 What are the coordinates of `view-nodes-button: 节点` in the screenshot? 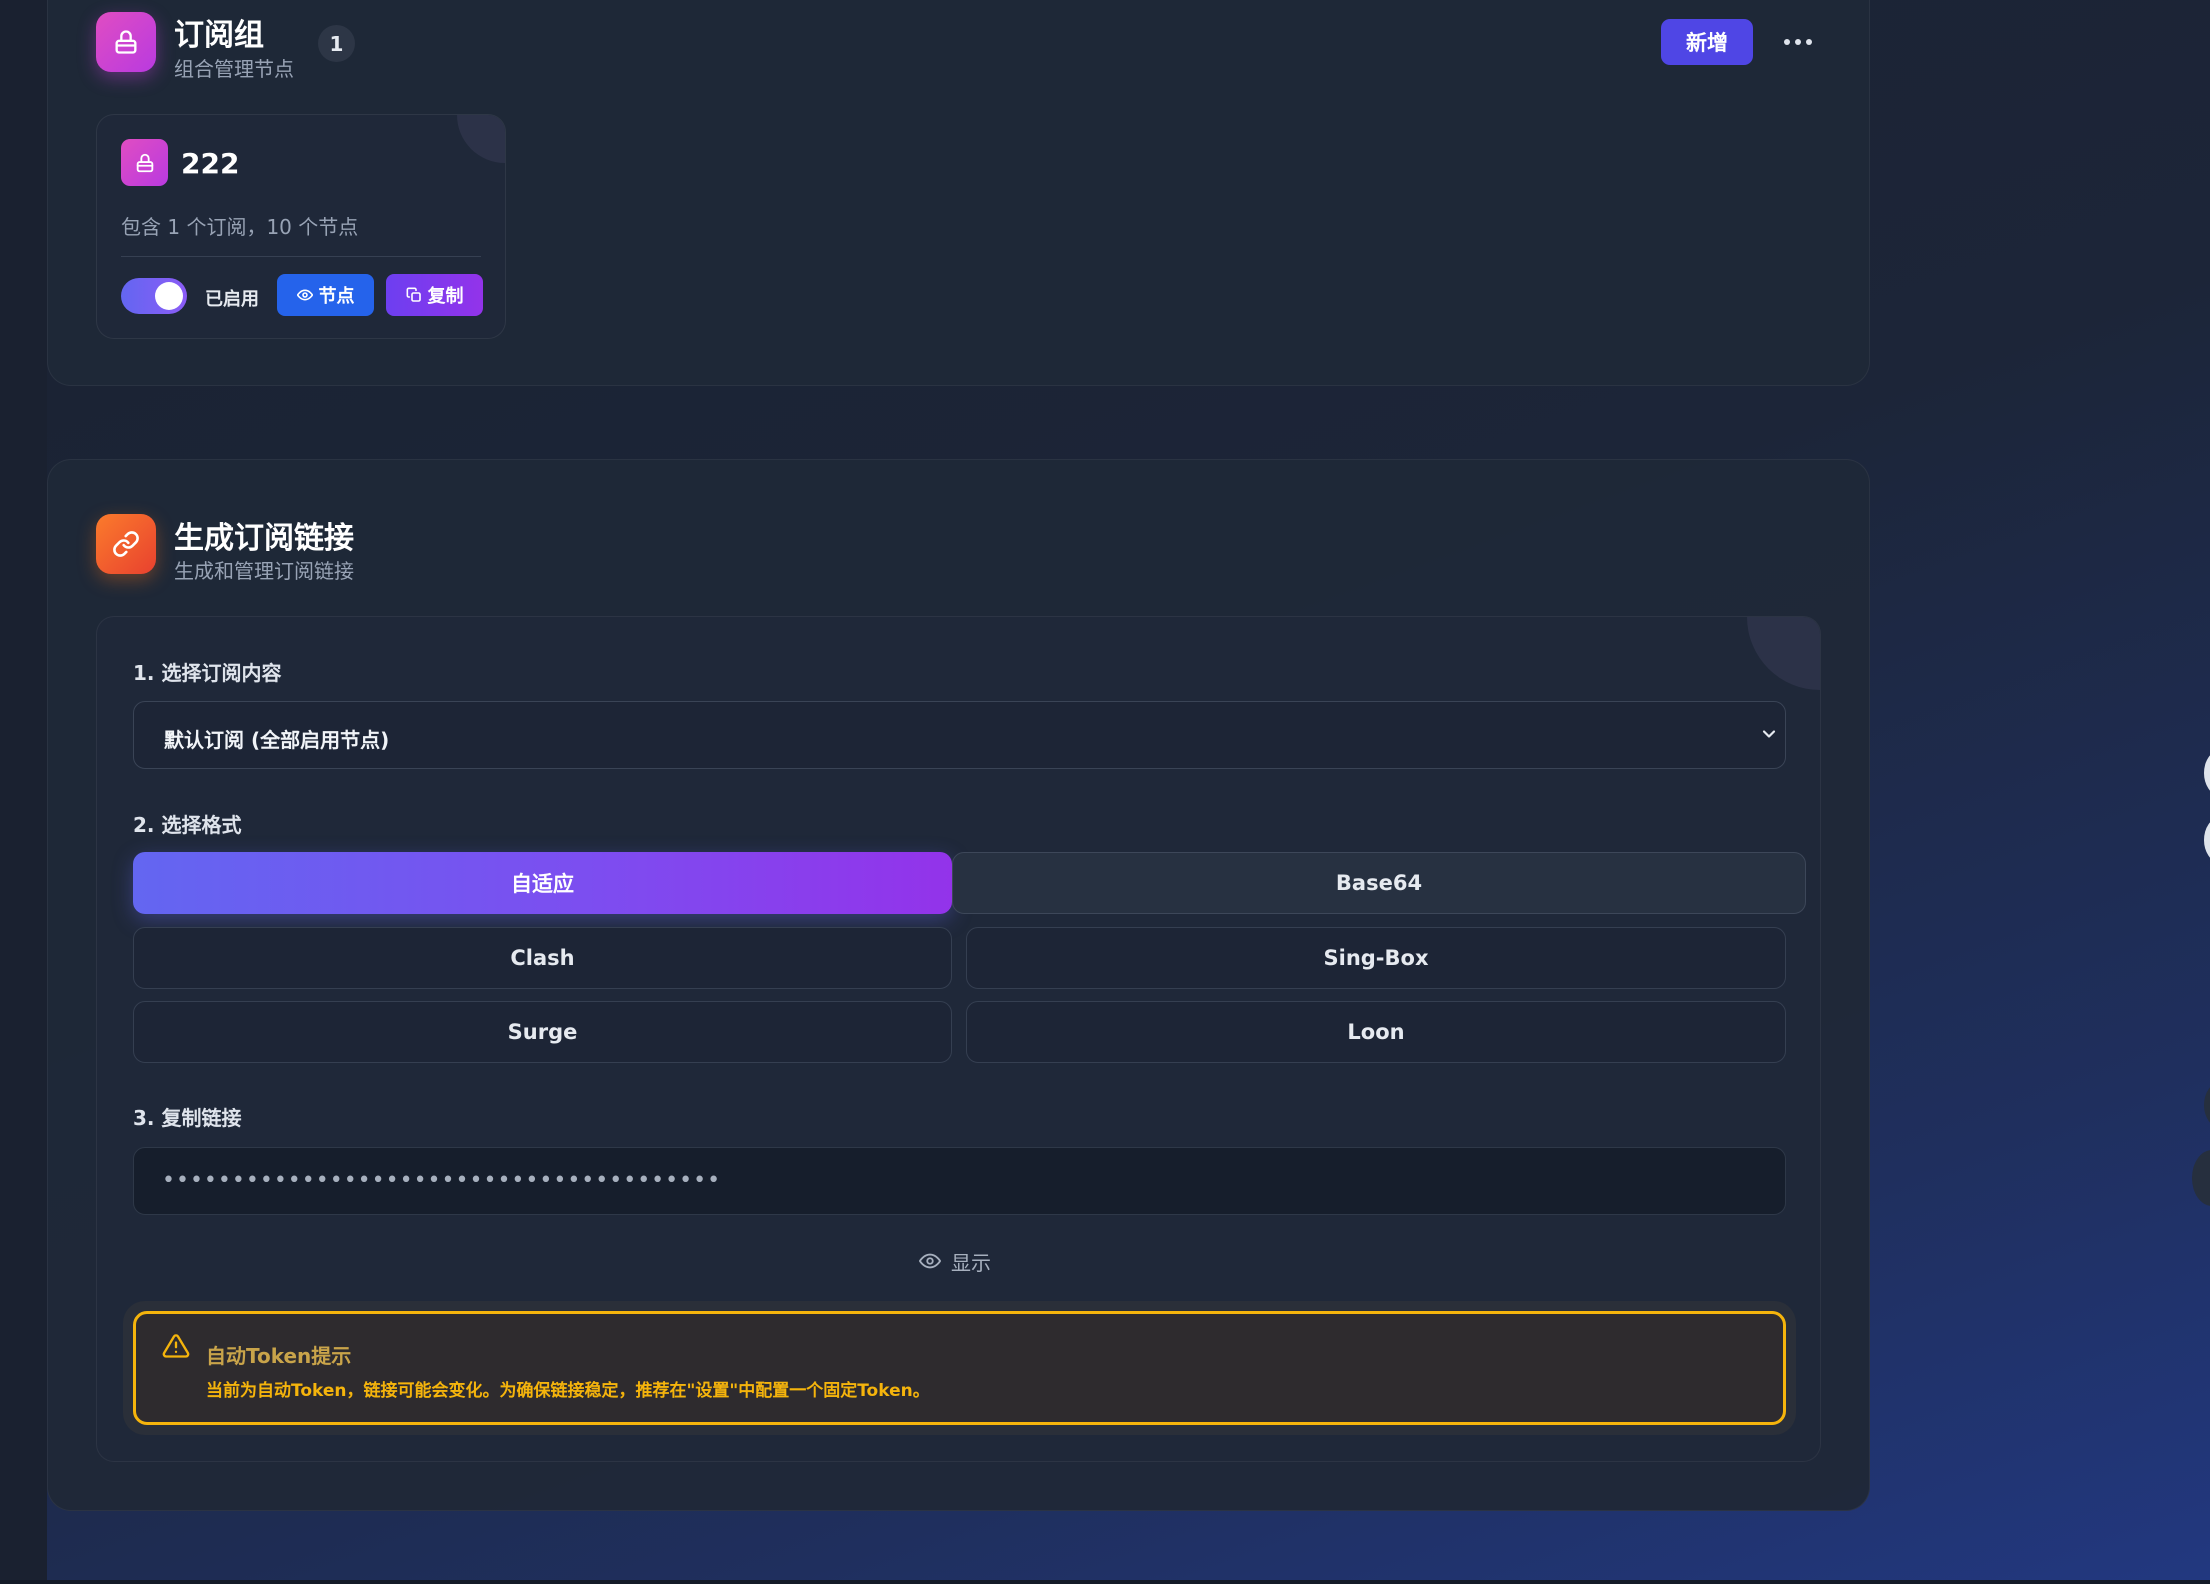 It's located at (325, 295).